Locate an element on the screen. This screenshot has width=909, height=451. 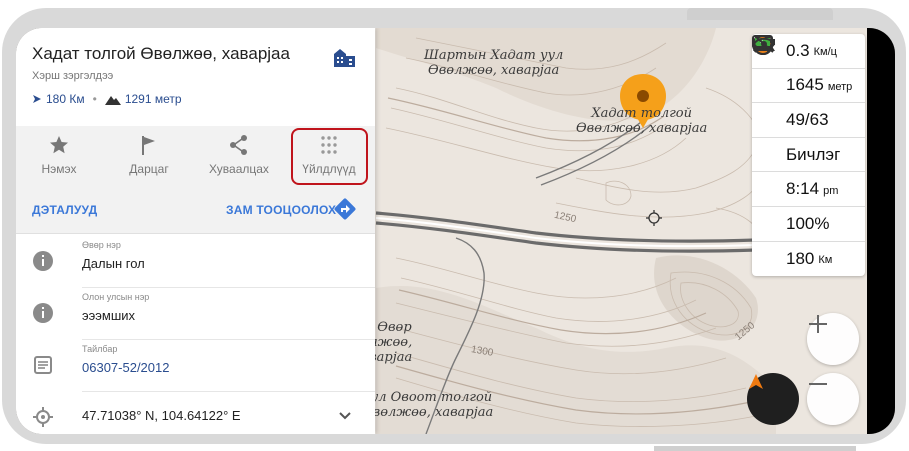
chevron-down-icon is located at coordinates (345, 417).